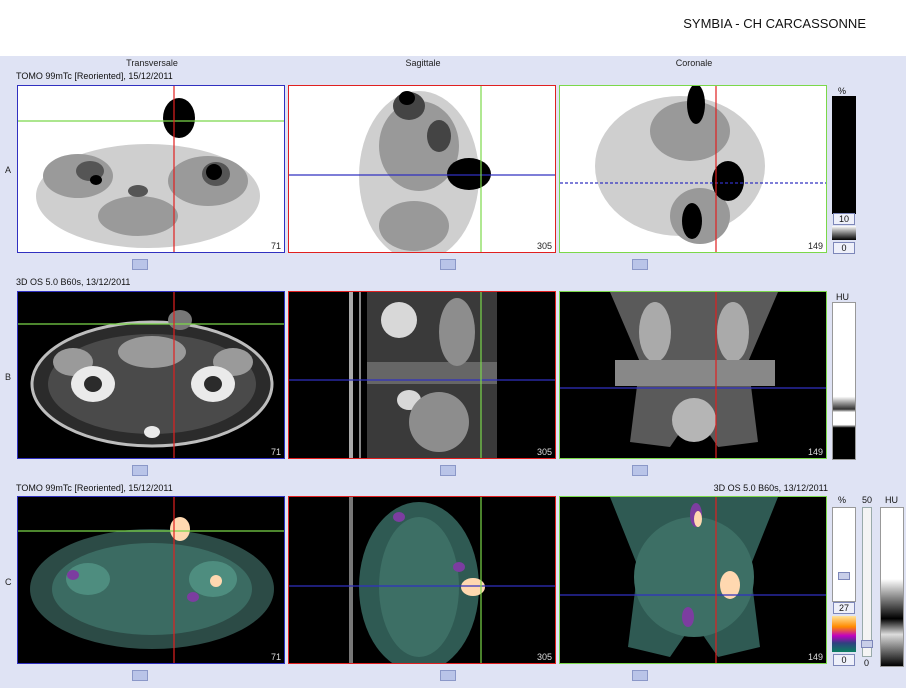 The height and width of the screenshot is (688, 906). I want to click on scale-a-unit: %, so click(842, 91).